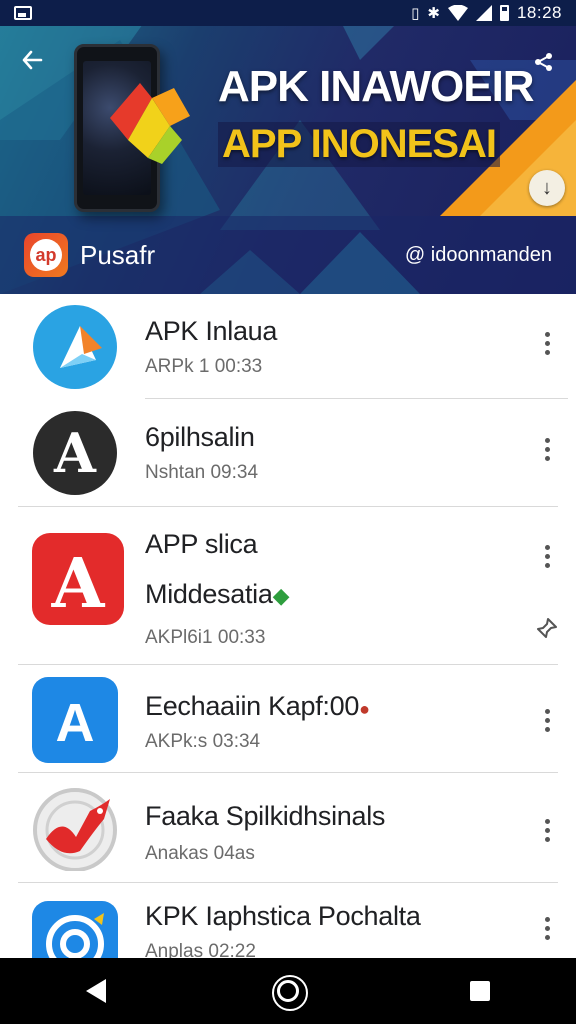 The height and width of the screenshot is (1024, 576). I want to click on battery-icon, so click(504, 13).